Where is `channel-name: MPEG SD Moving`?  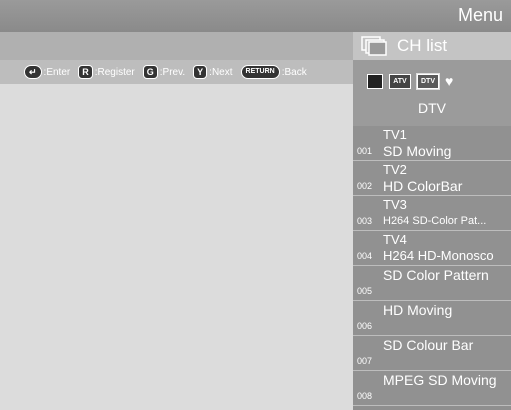 channel-name: MPEG SD Moving is located at coordinates (440, 380).